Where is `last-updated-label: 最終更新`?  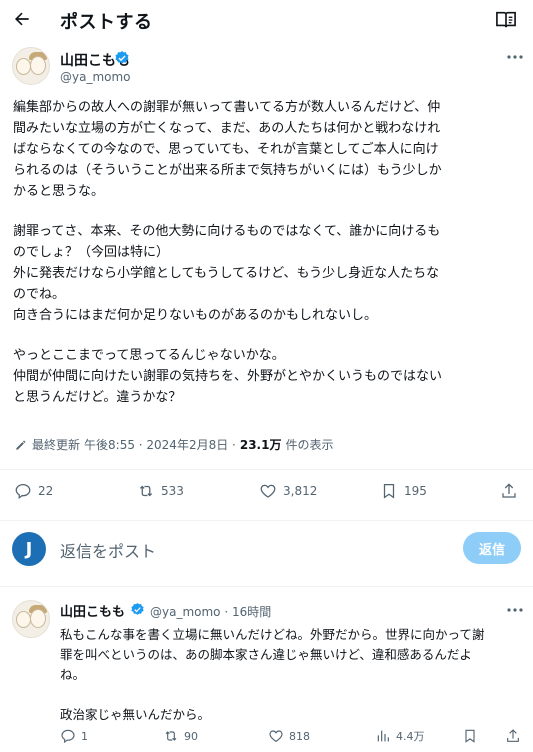
last-updated-label: 最終更新 is located at coordinates (56, 444).